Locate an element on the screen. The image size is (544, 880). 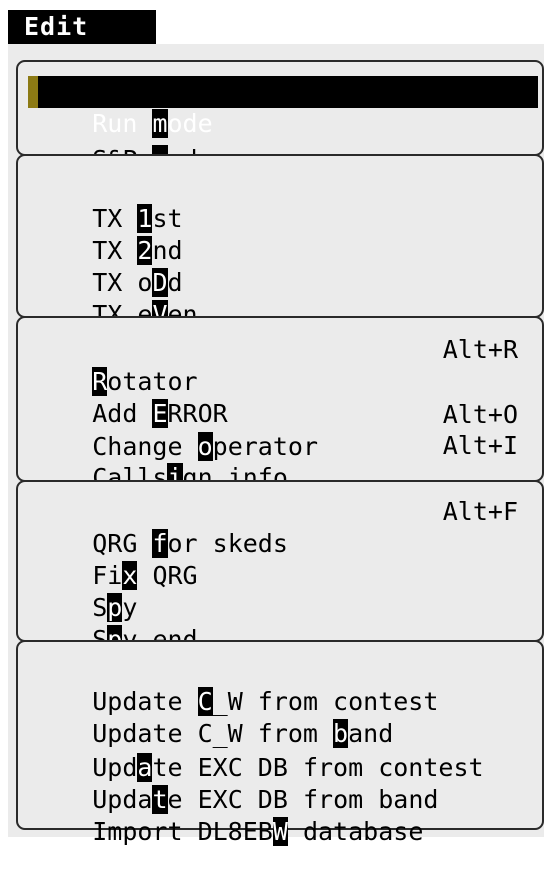
menu-item-rotator: Rotator Alt+R is located at coordinates (279, 365).